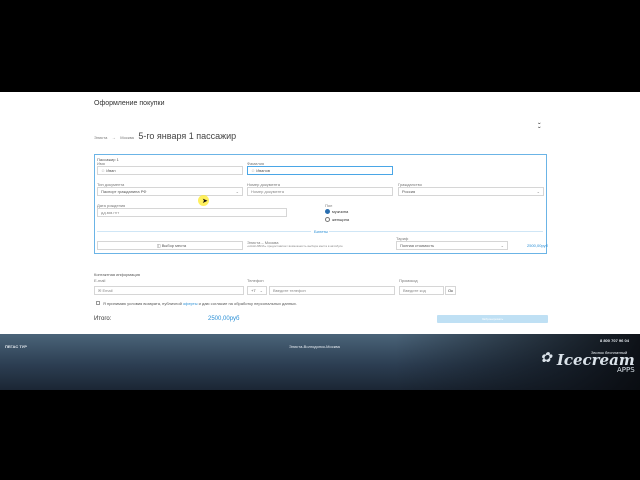 The width and height of the screenshot is (640, 480). I want to click on page-title: Оформление покупки, so click(129, 103).